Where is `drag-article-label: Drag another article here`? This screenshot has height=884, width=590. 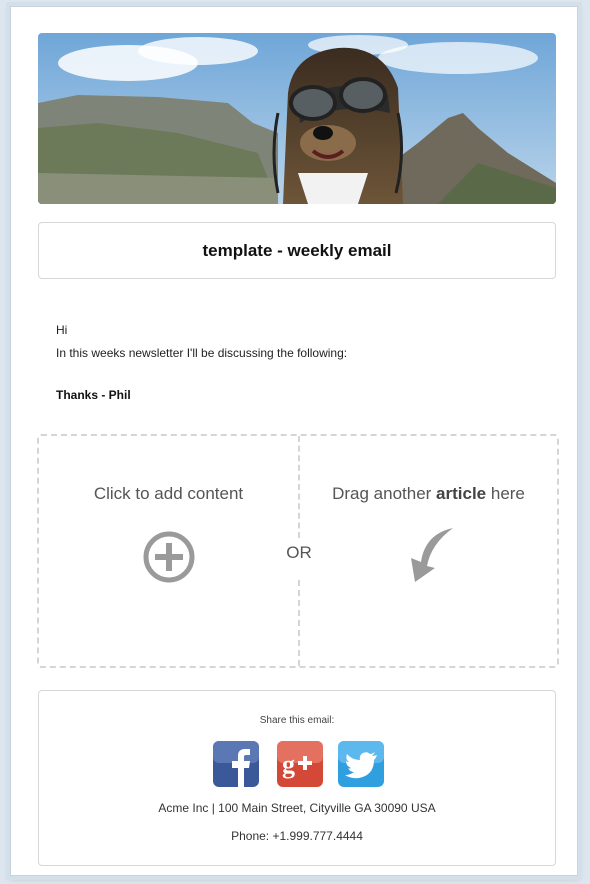
drag-article-label: Drag another article here is located at coordinates (428, 494).